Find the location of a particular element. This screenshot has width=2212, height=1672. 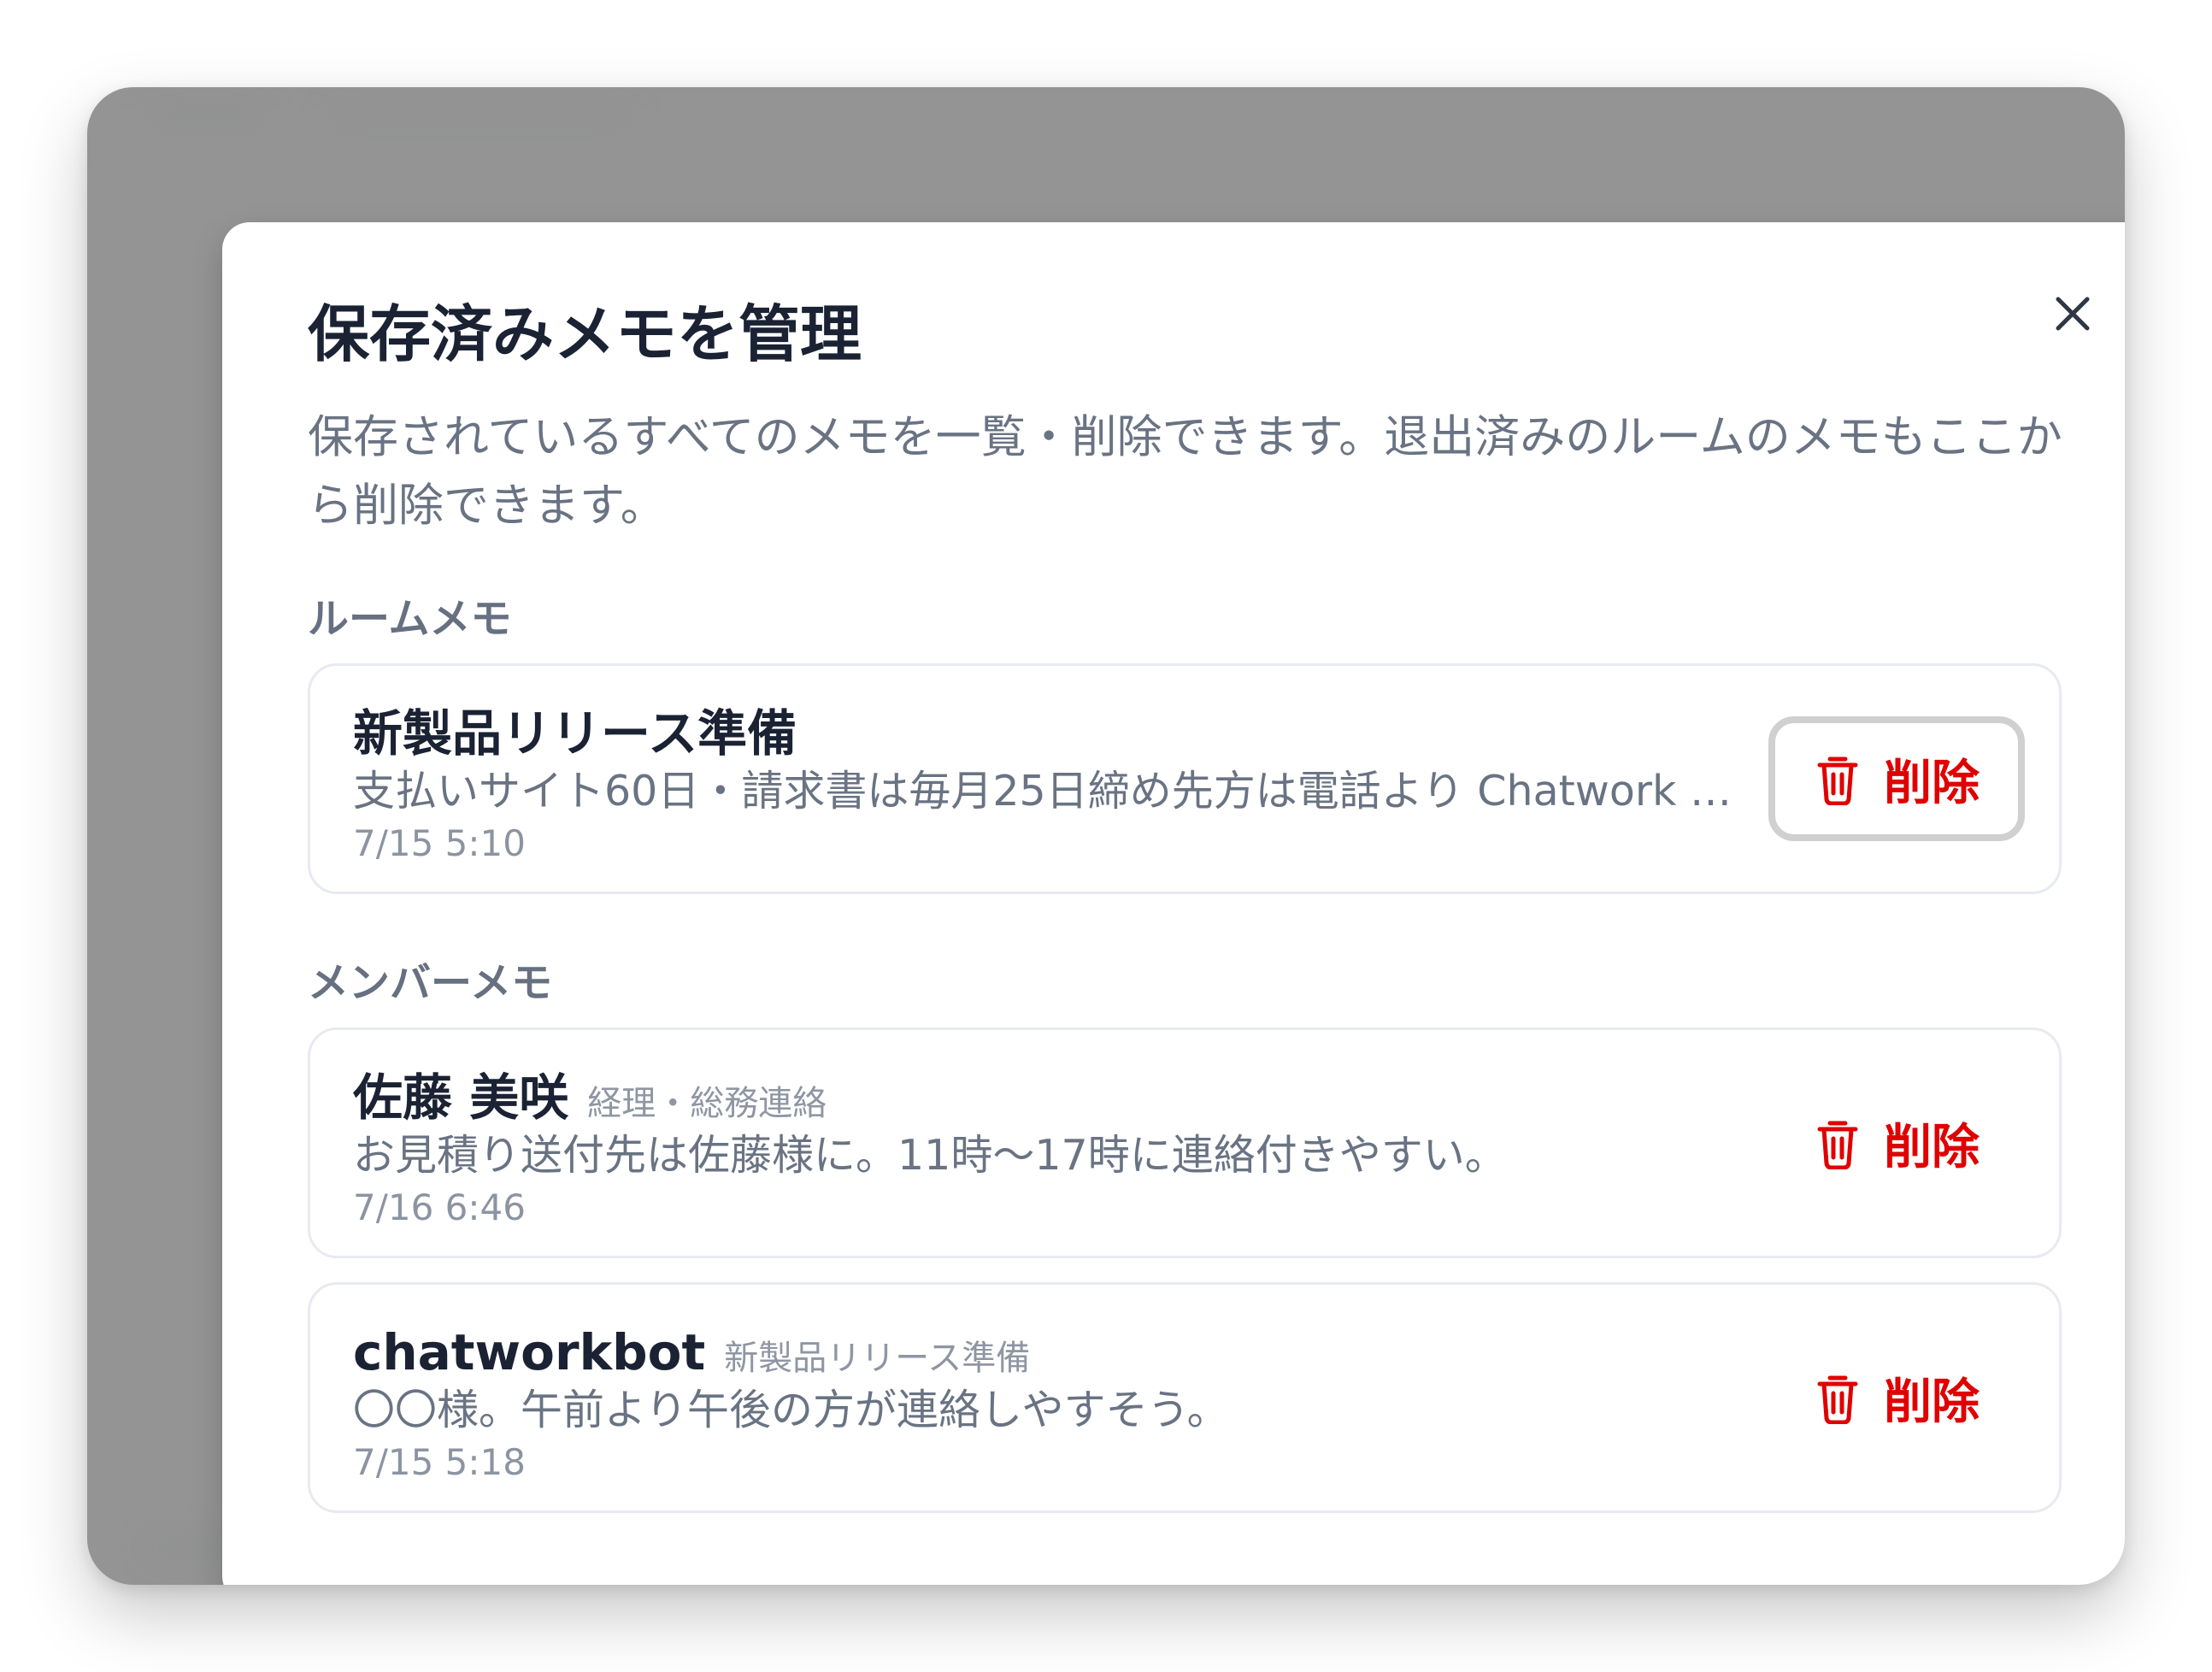

memo-title: 新製品リリース準備 is located at coordinates (575, 733).